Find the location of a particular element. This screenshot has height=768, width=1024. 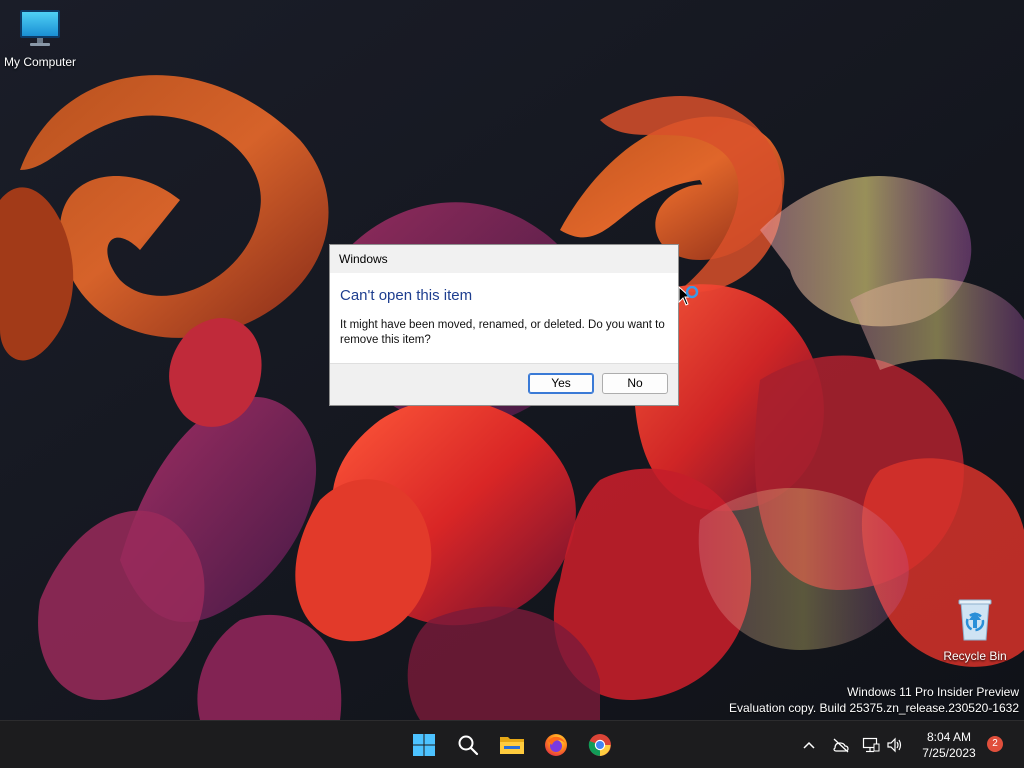

file-explorer-button is located at coordinates (512, 745).